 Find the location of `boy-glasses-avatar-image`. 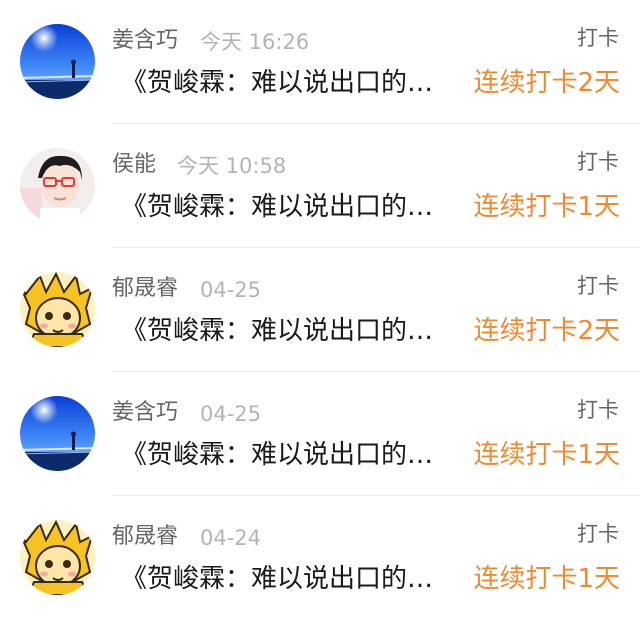

boy-glasses-avatar-image is located at coordinates (57, 185).